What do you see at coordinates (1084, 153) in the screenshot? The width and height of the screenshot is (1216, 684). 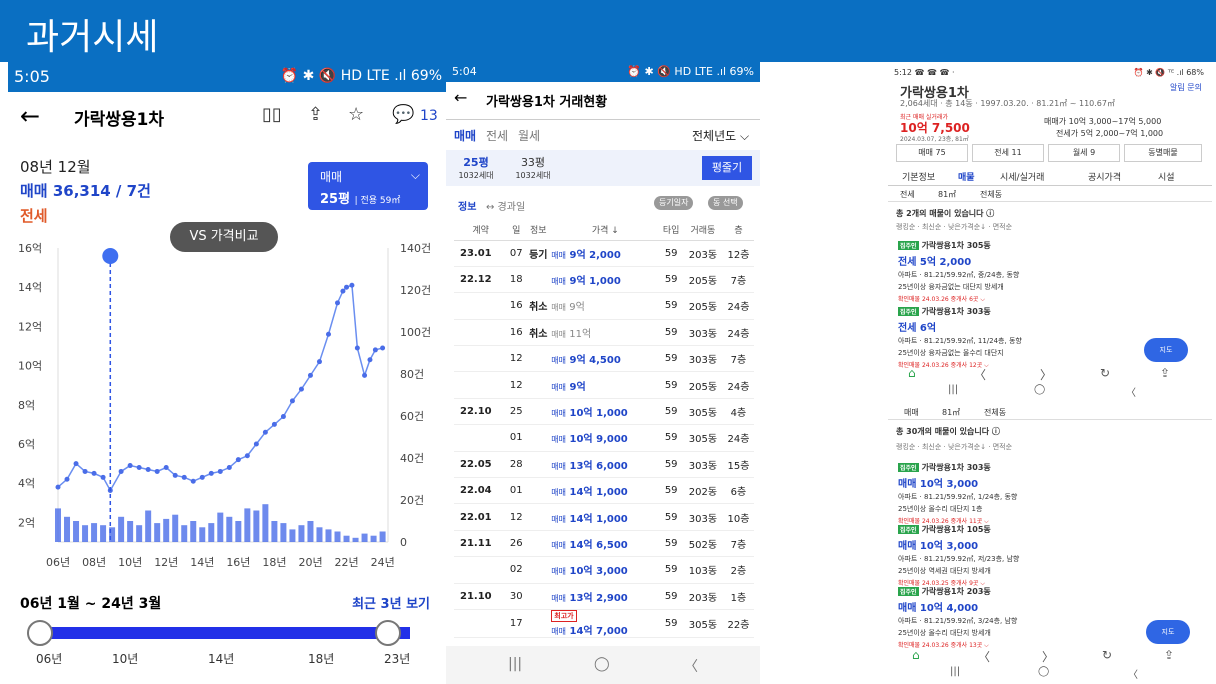 I see `chip-monthly: 월세 9` at bounding box center [1084, 153].